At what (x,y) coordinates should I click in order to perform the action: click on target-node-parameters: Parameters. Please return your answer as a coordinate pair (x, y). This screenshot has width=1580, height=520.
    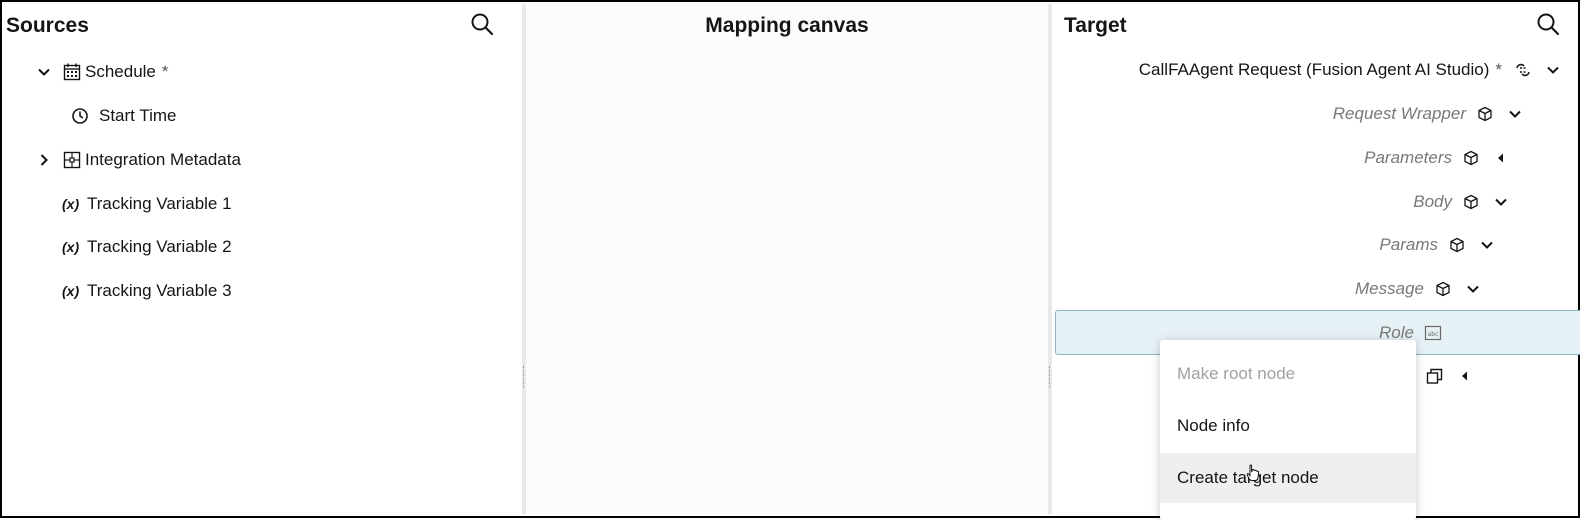
    Looking at the image, I should click on (1437, 158).